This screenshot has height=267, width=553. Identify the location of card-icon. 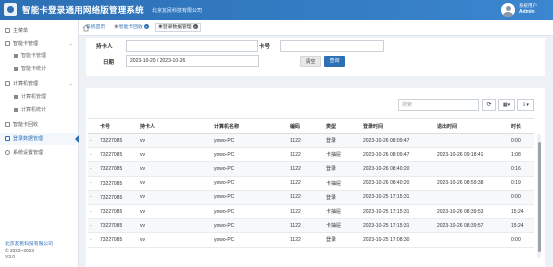
(7, 43).